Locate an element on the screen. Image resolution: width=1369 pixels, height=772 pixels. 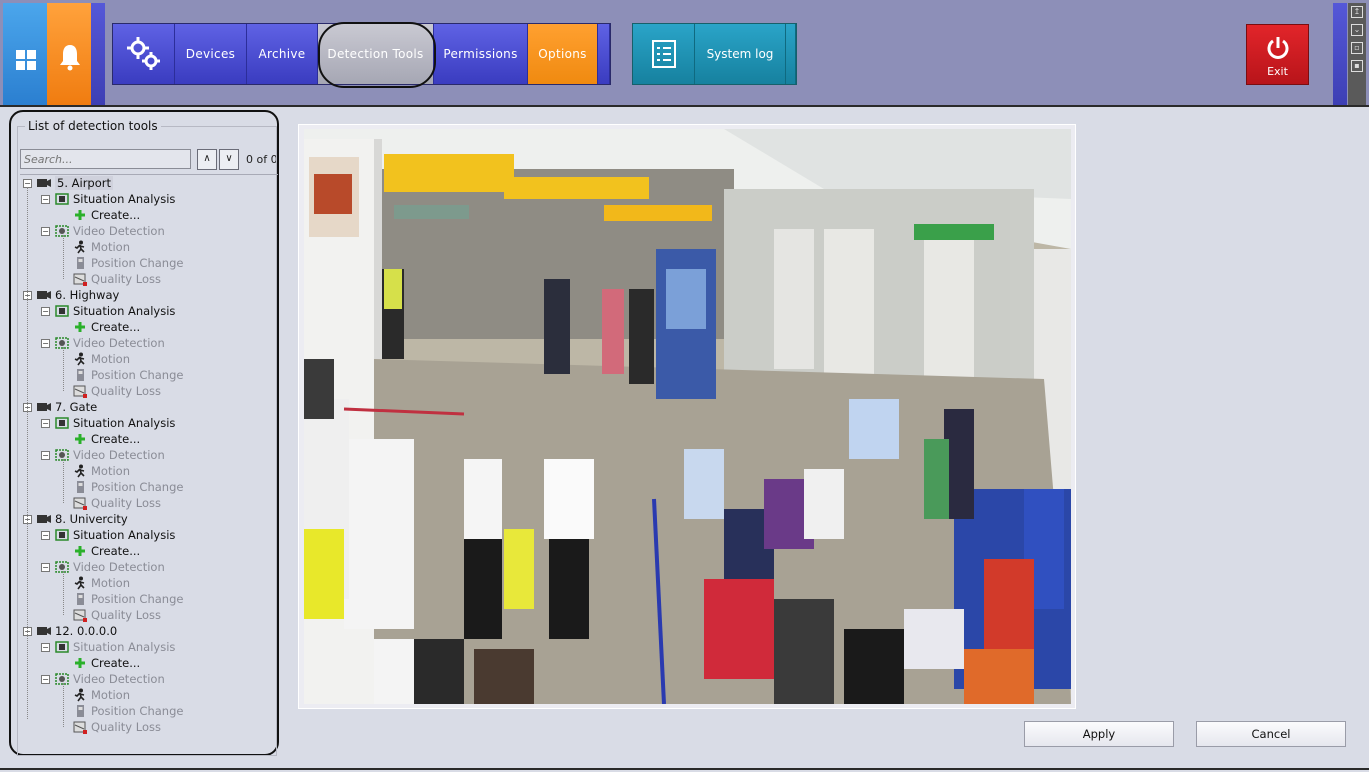
cancel-button: Cancel is located at coordinates (1271, 734).